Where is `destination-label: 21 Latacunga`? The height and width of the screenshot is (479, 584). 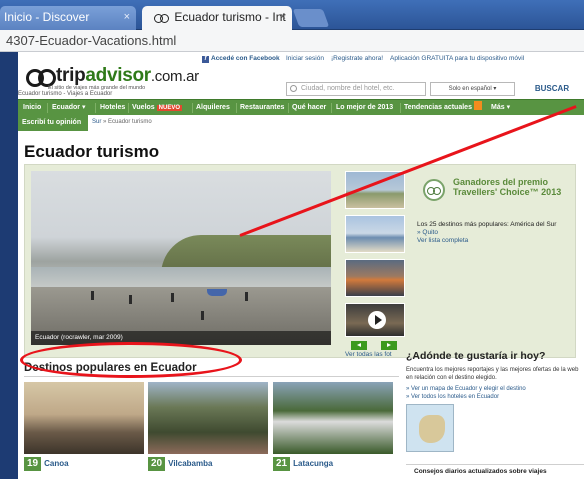 destination-label: 21 Latacunga is located at coordinates (303, 464).